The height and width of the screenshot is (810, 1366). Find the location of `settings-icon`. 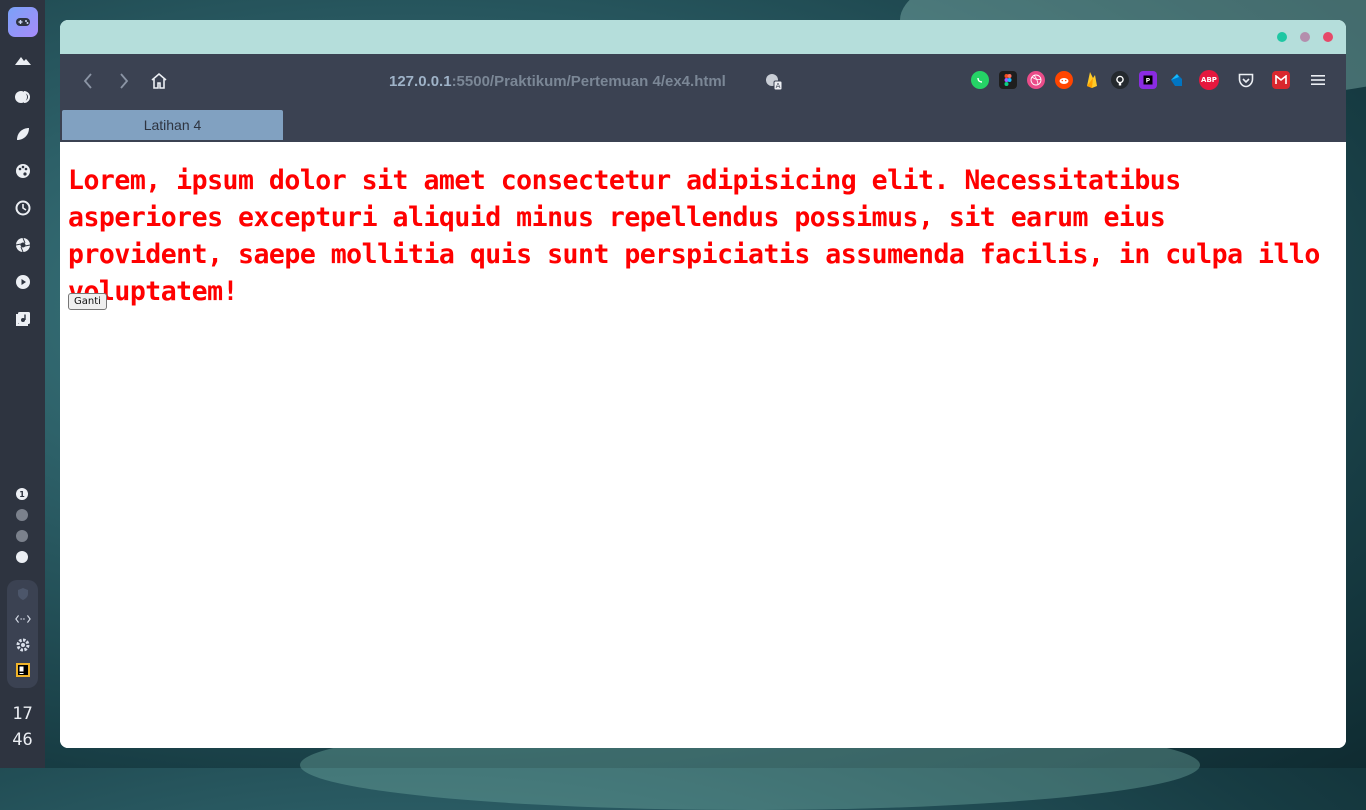

settings-icon is located at coordinates (23, 645).